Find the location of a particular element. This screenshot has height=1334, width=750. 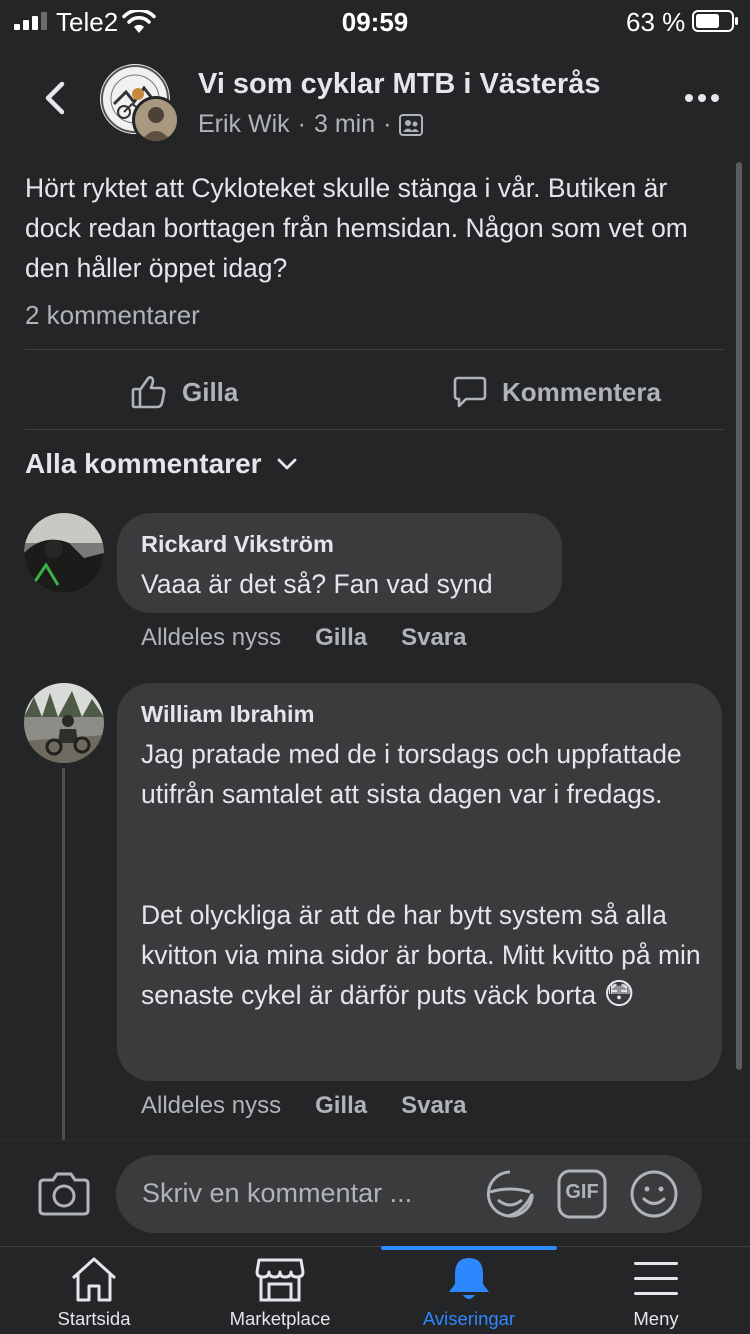

comment-bubble-icon is located at coordinates (470, 392).